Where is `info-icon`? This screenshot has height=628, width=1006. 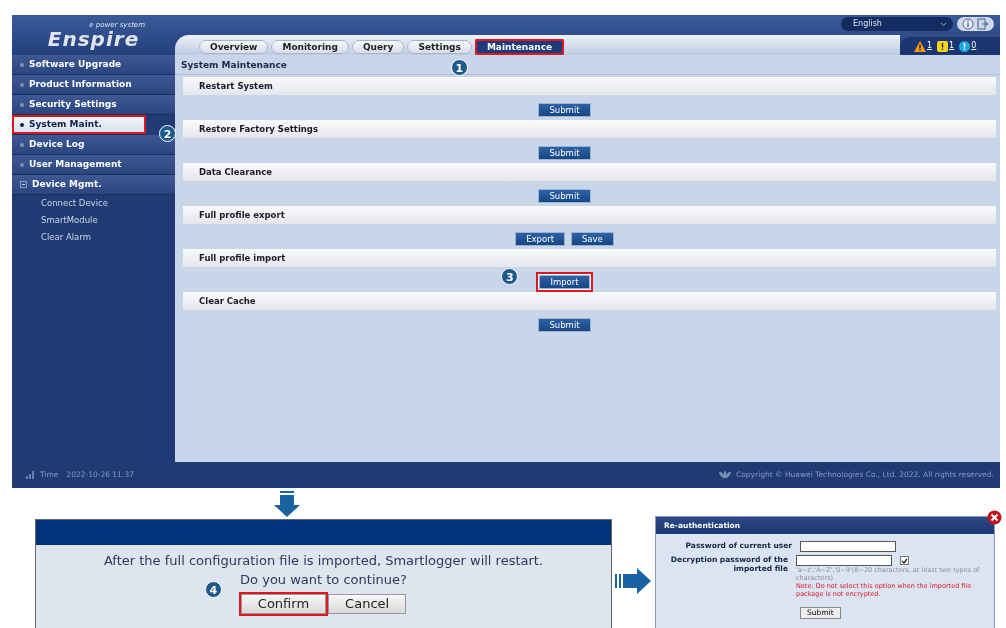 info-icon is located at coordinates (968, 24).